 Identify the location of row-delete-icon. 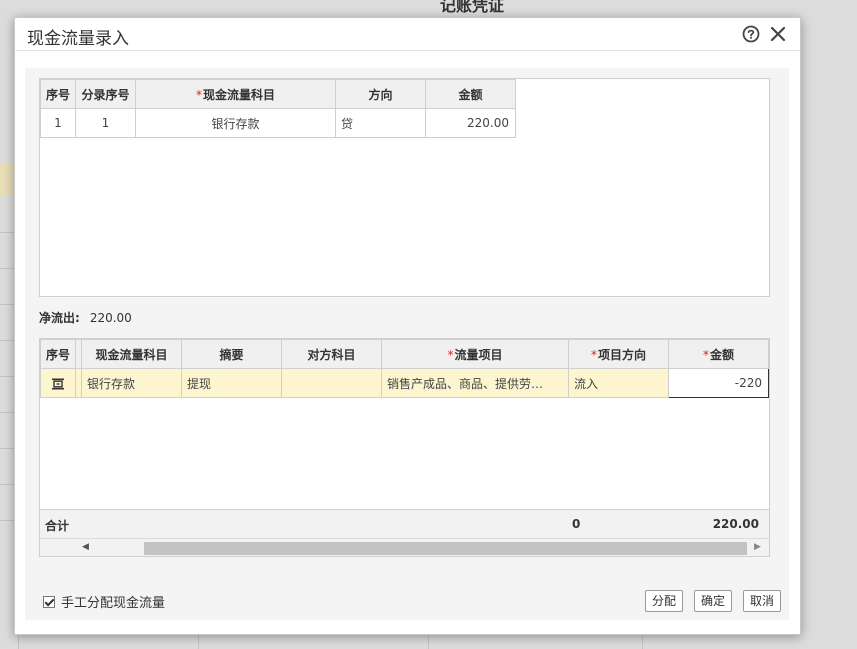
(58, 384).